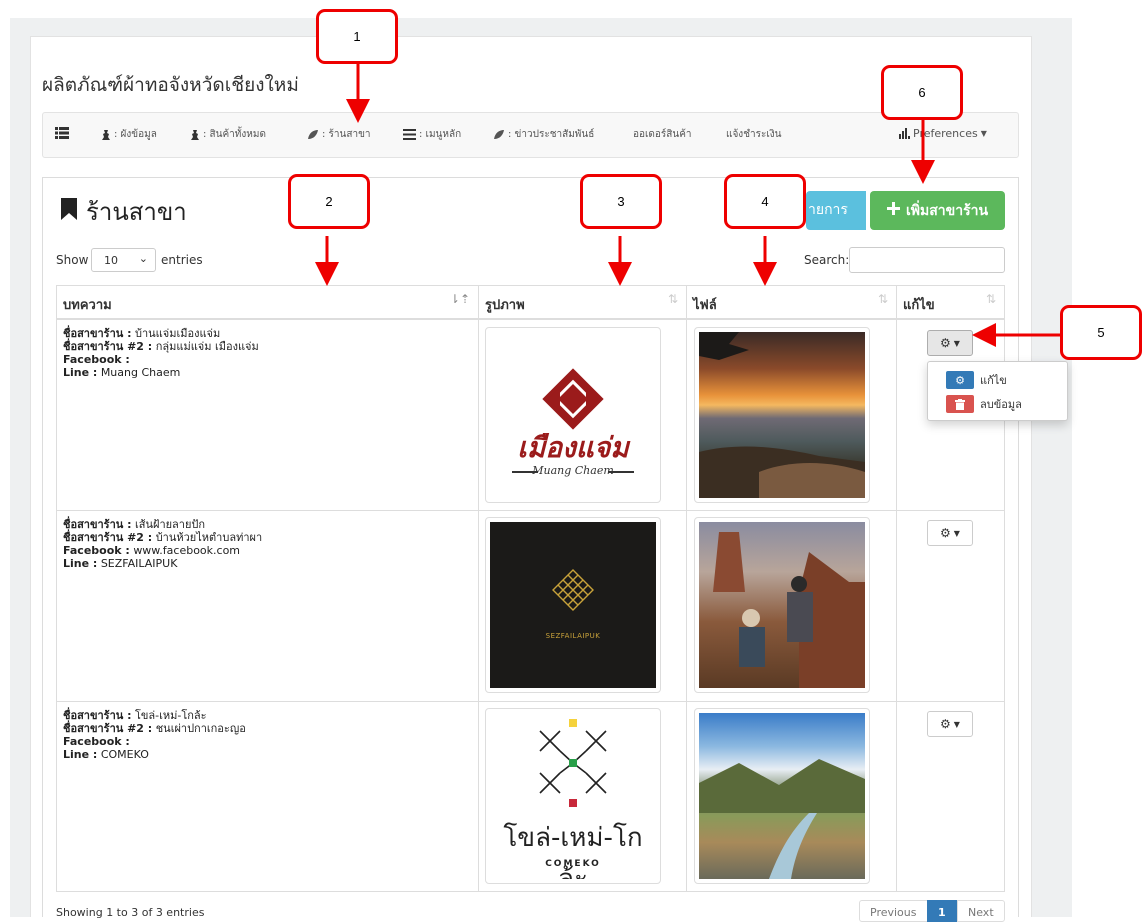 The width and height of the screenshot is (1146, 922). Describe the element at coordinates (621, 201) in the screenshot. I see `callout-3: 3` at that location.